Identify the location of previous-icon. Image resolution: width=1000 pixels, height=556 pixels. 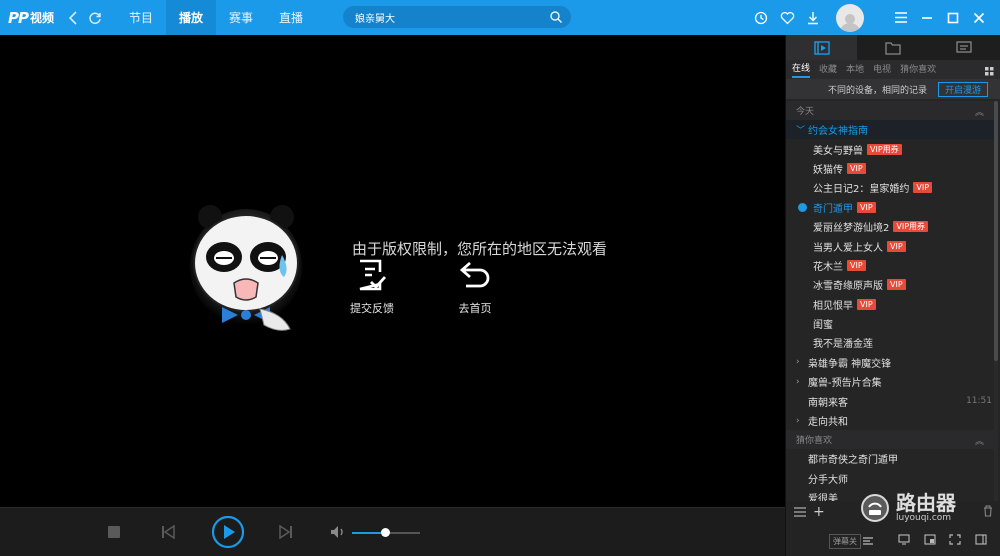
(168, 532).